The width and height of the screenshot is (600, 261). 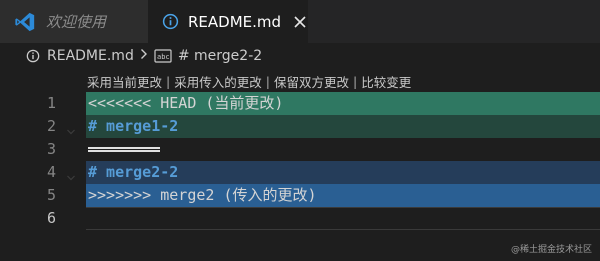 I want to click on breadcrumb-file: README.md, so click(x=90, y=56).